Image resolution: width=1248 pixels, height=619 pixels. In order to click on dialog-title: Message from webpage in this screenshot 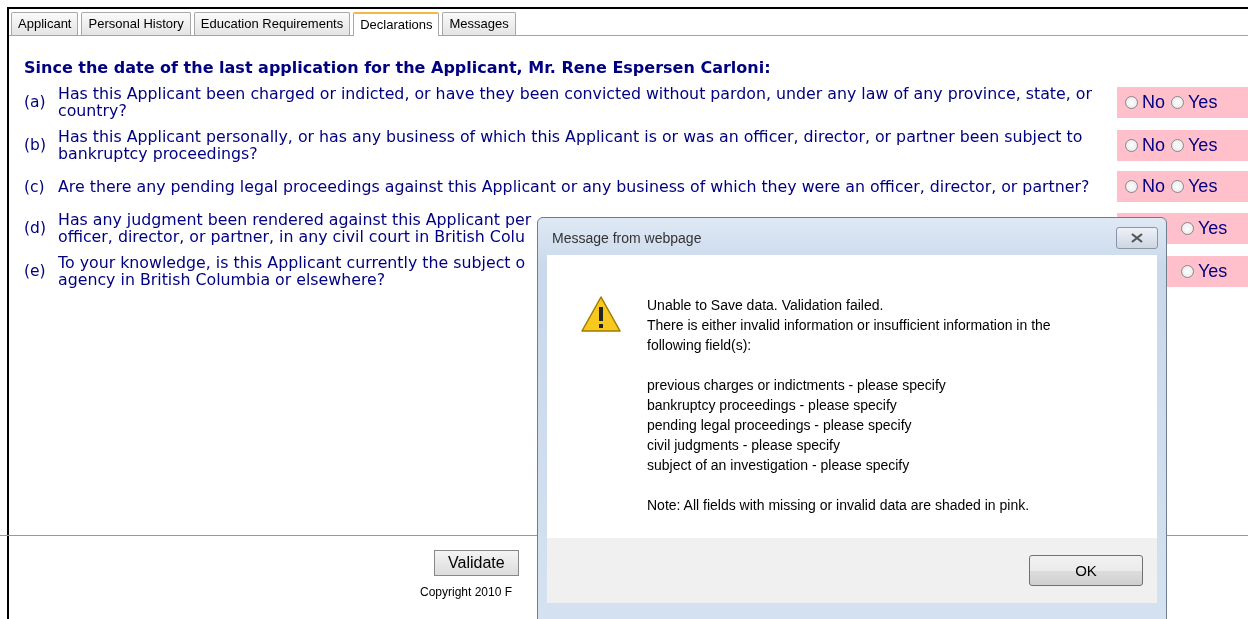, I will do `click(627, 238)`.